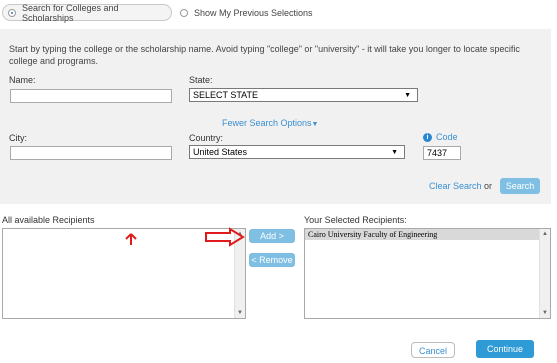 The width and height of the screenshot is (557, 363). I want to click on mode-option-search: Search for Colleges and Scholarships, so click(87, 12).